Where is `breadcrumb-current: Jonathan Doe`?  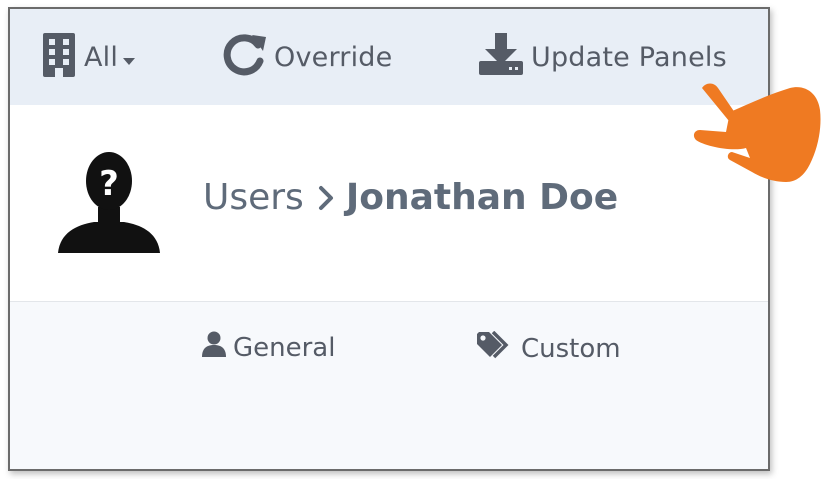
breadcrumb-current: Jonathan Doe is located at coordinates (482, 197).